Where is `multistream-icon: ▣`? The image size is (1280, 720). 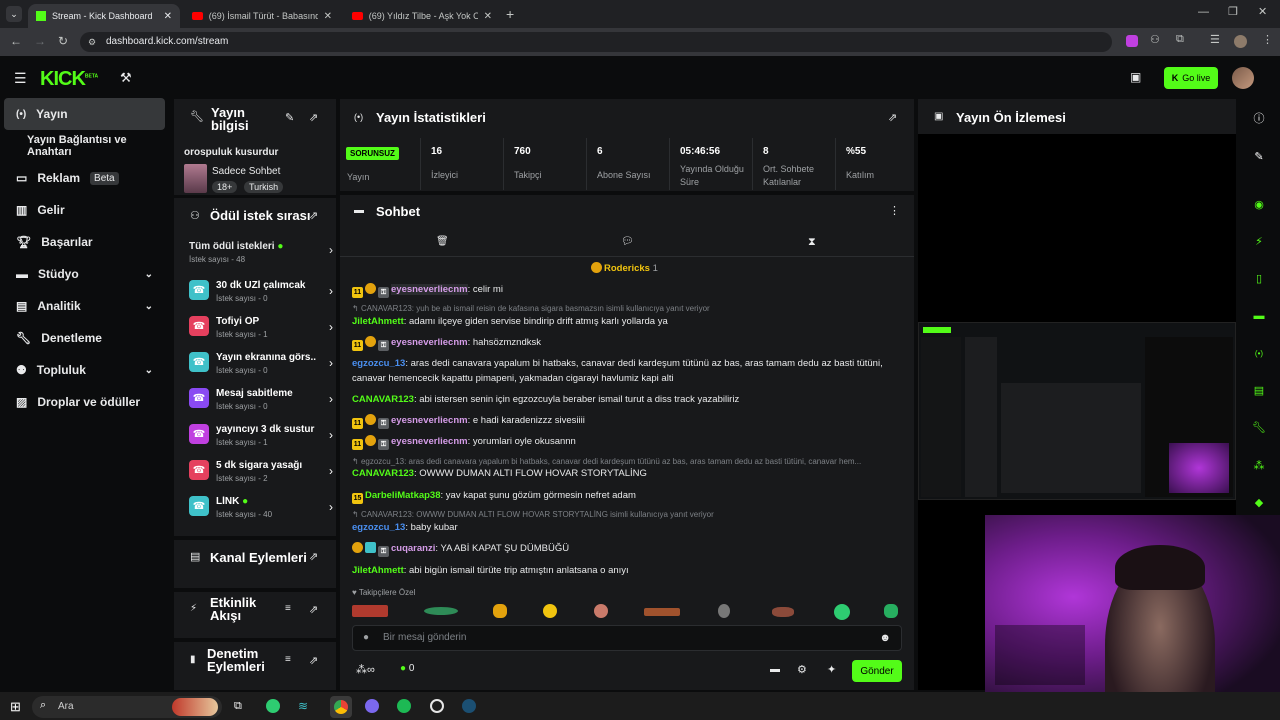 multistream-icon: ▣ is located at coordinates (1135, 77).